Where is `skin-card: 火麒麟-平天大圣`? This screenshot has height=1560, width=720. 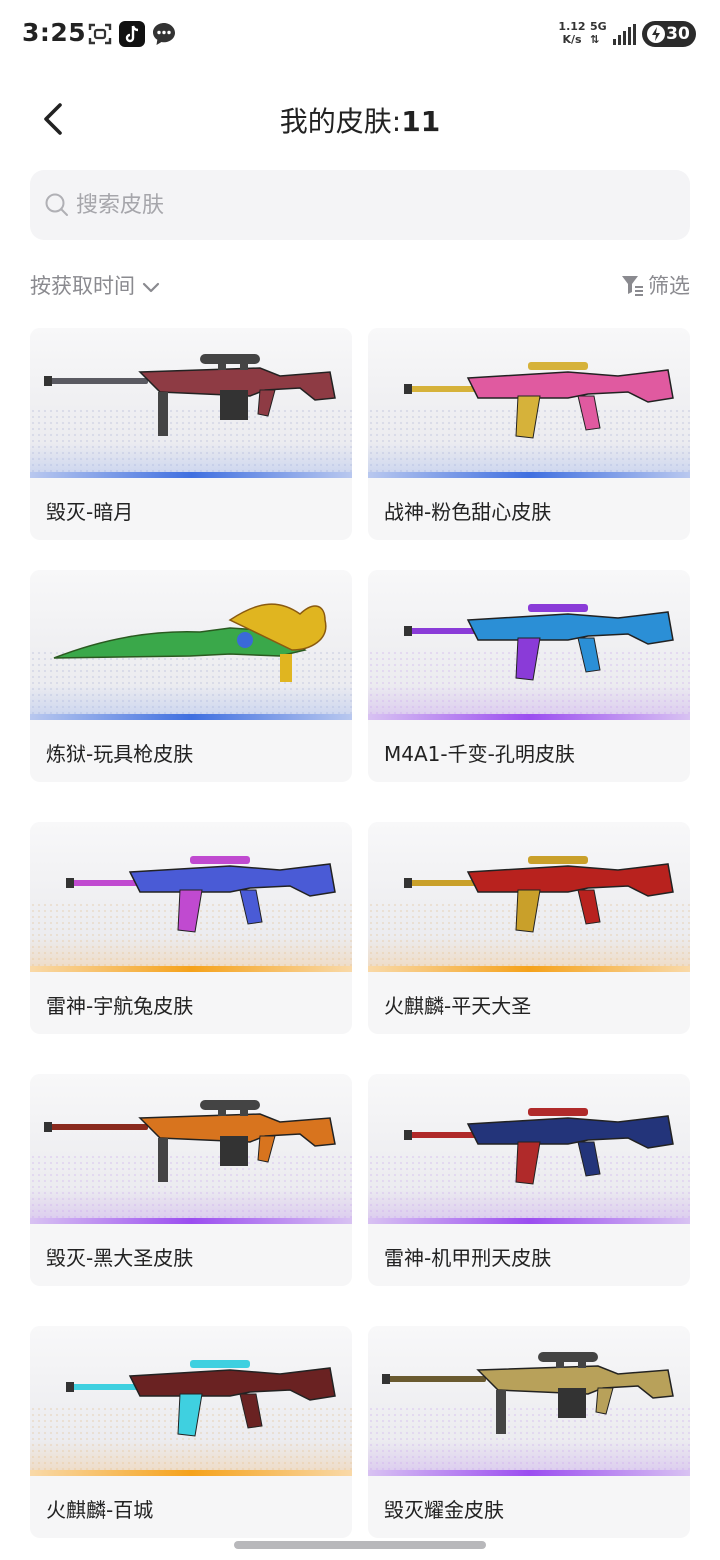
skin-card: 火麒麟-平天大圣 is located at coordinates (529, 928).